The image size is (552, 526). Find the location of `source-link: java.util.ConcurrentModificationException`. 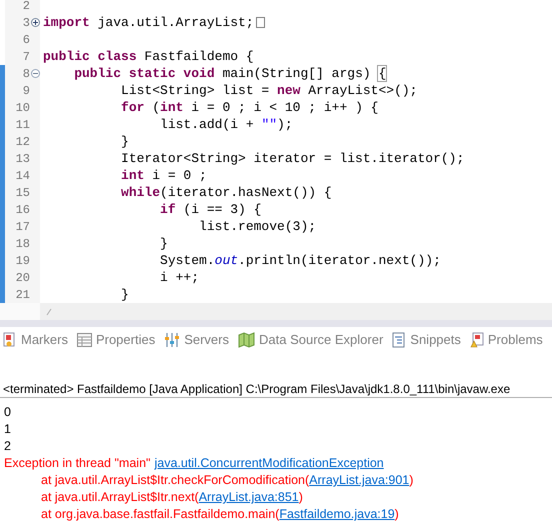

source-link: java.util.ConcurrentModificationException is located at coordinates (269, 463).